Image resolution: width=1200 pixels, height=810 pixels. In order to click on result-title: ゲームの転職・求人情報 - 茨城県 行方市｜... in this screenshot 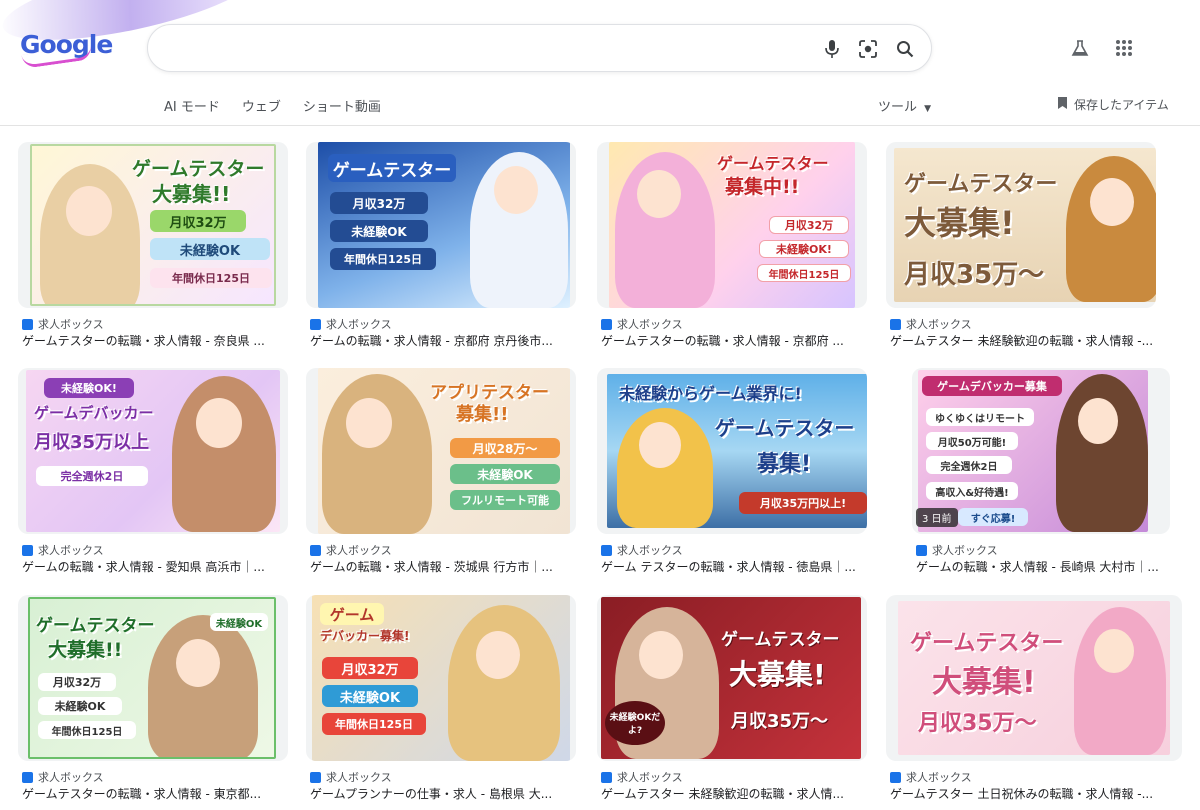, I will do `click(443, 566)`.